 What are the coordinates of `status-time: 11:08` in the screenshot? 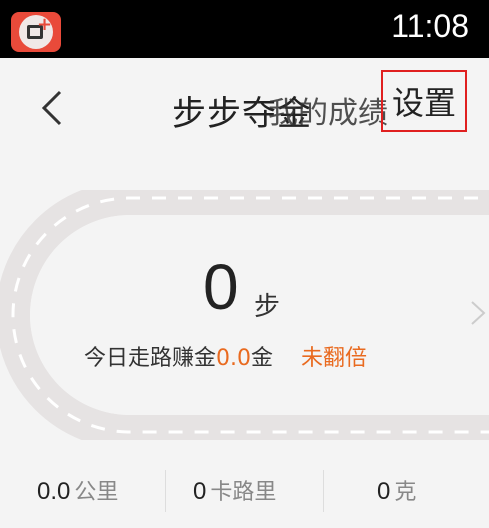 It's located at (430, 26).